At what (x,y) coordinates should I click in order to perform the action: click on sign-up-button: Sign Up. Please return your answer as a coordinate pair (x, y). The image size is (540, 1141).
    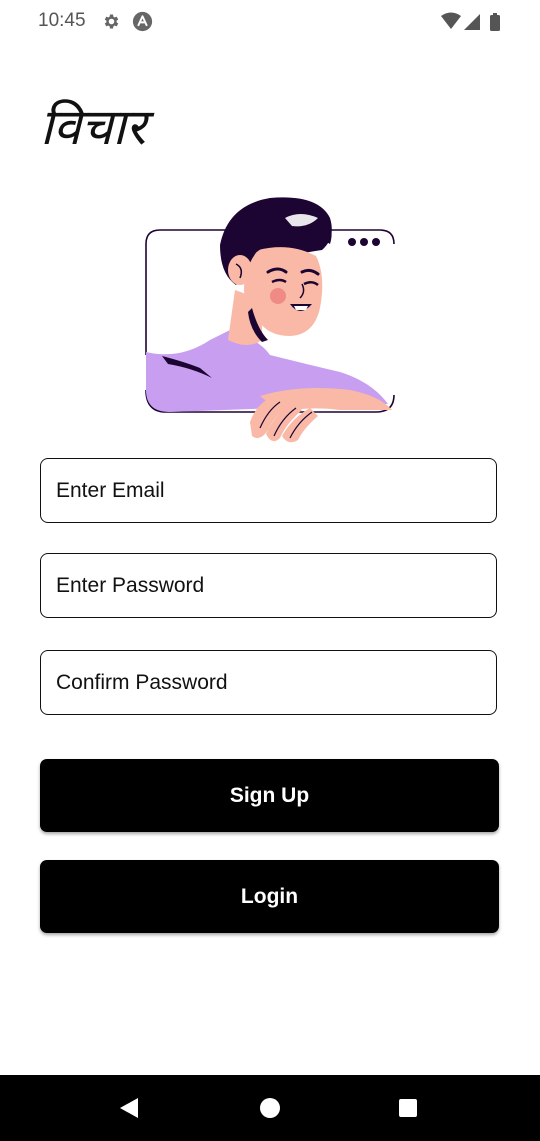
    Looking at the image, I should click on (269, 795).